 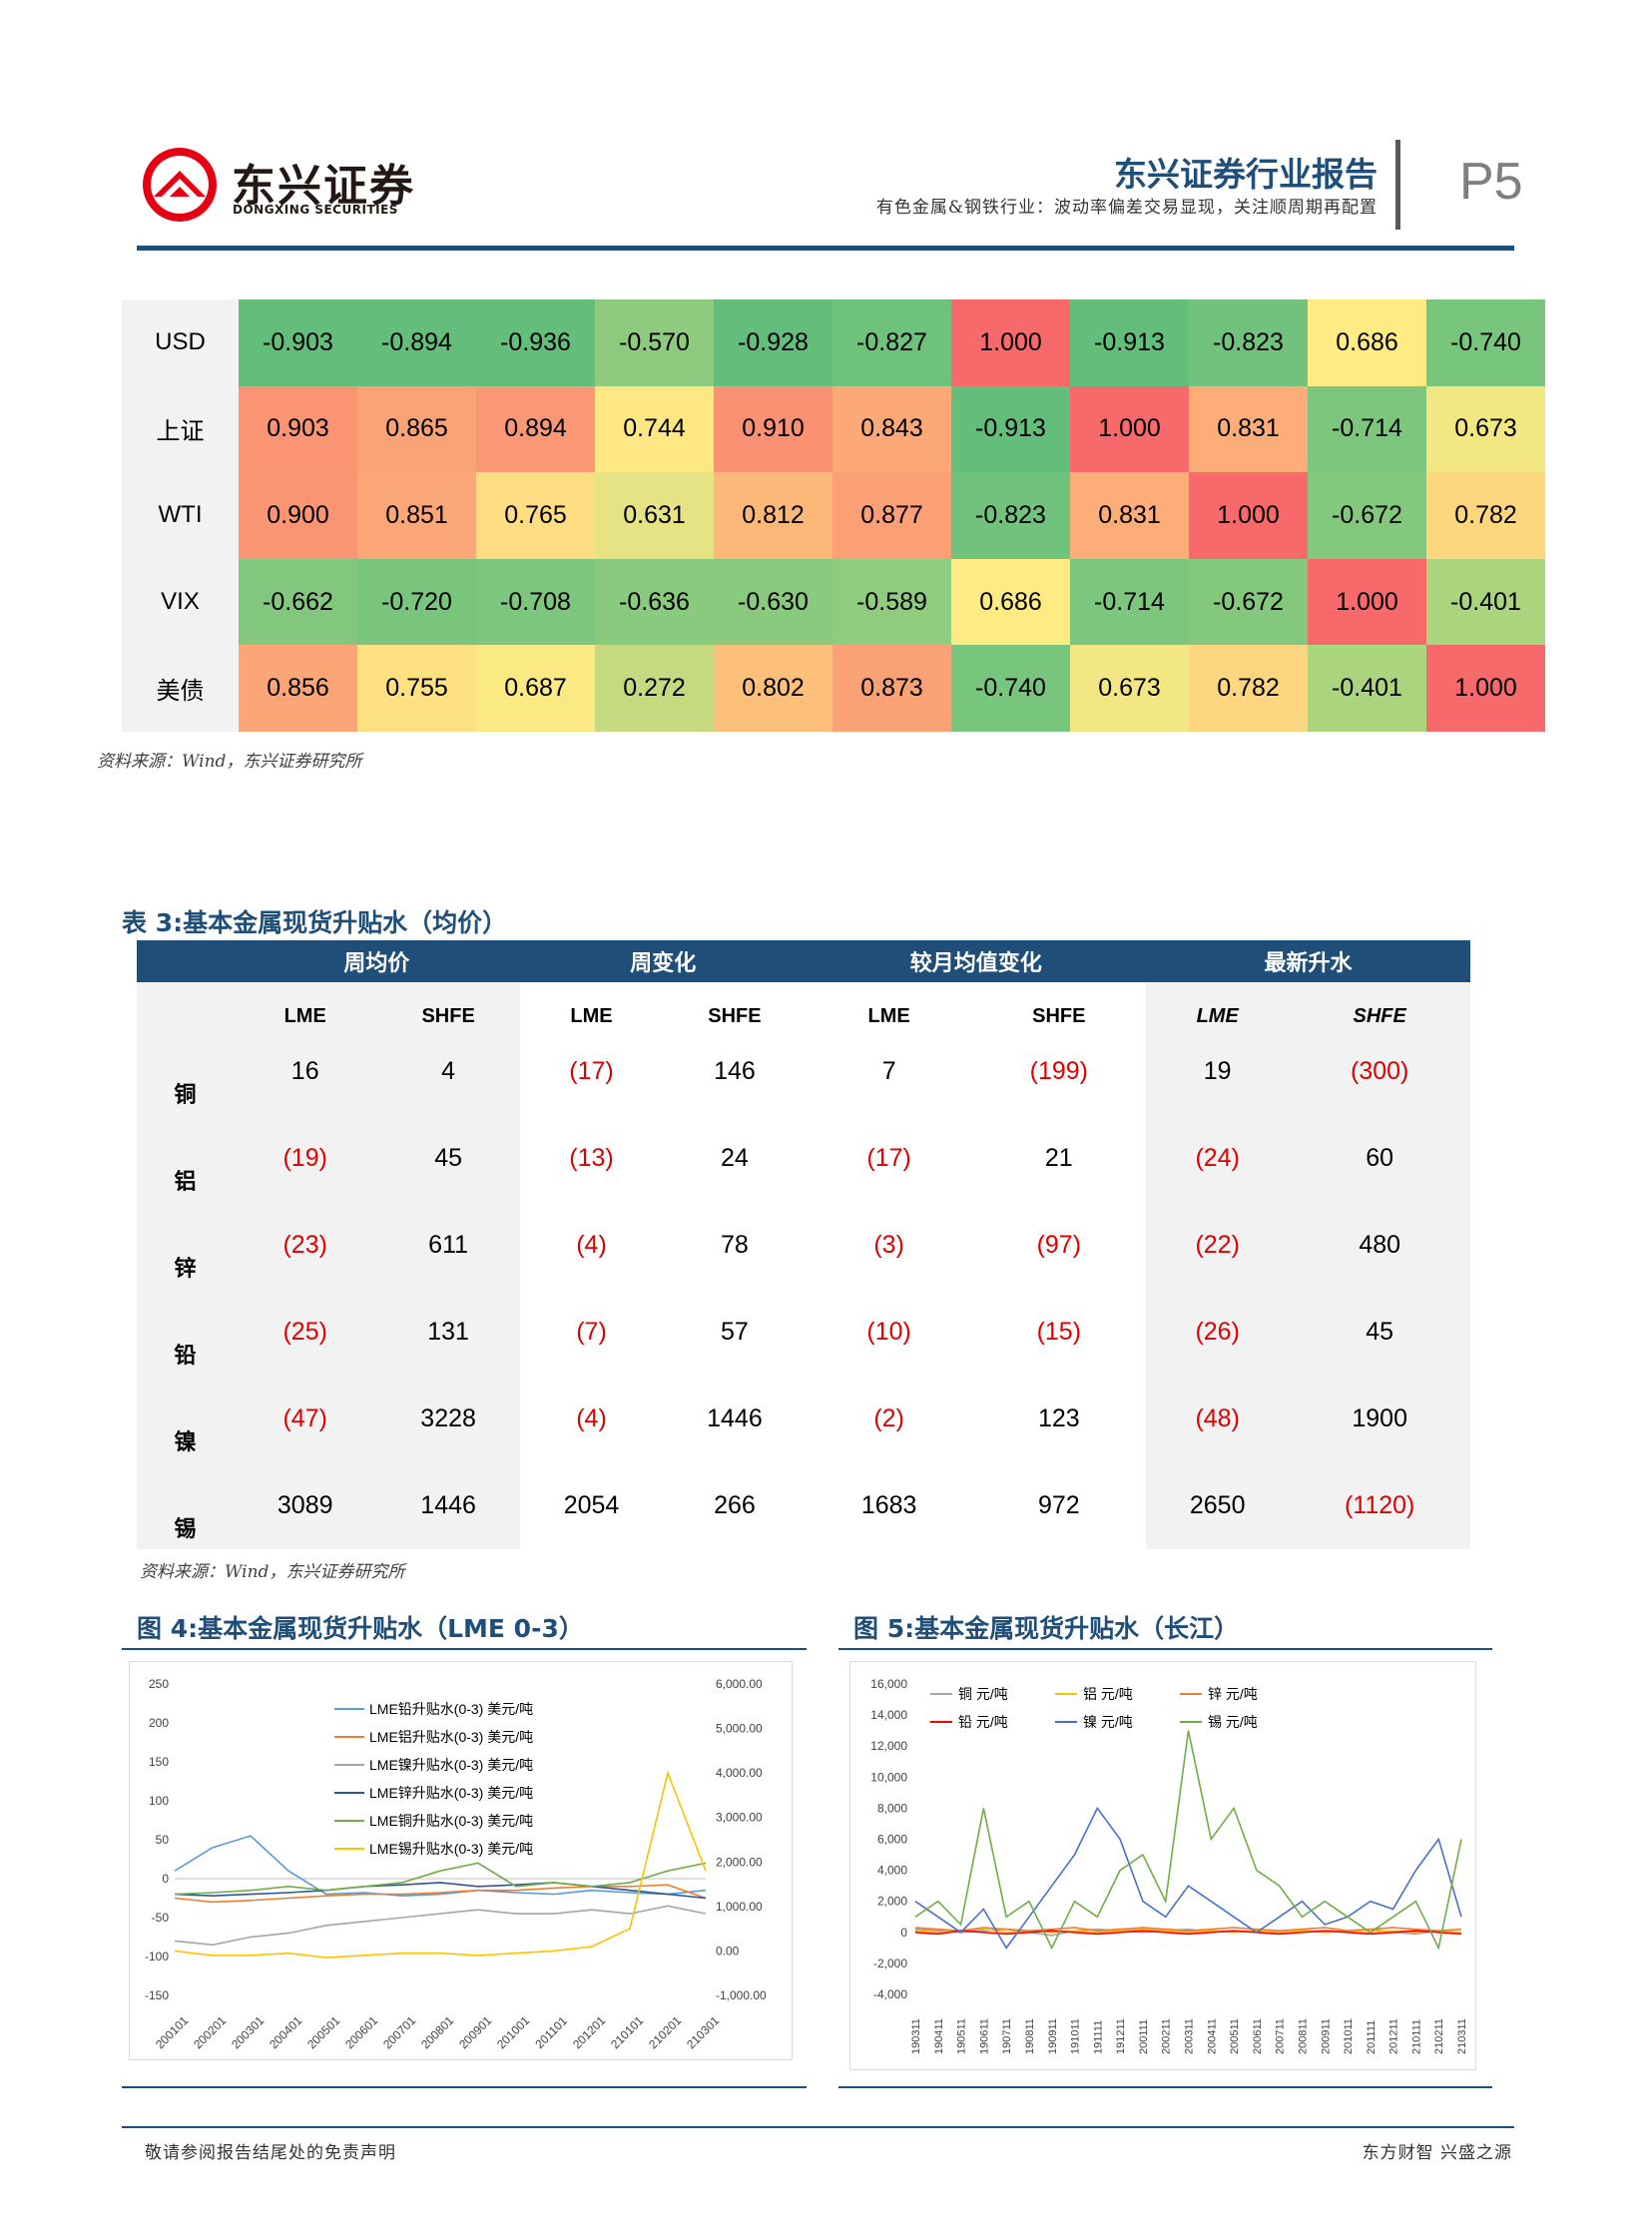 What do you see at coordinates (416, 429) in the screenshot?
I see `matrix-cell: 0.865` at bounding box center [416, 429].